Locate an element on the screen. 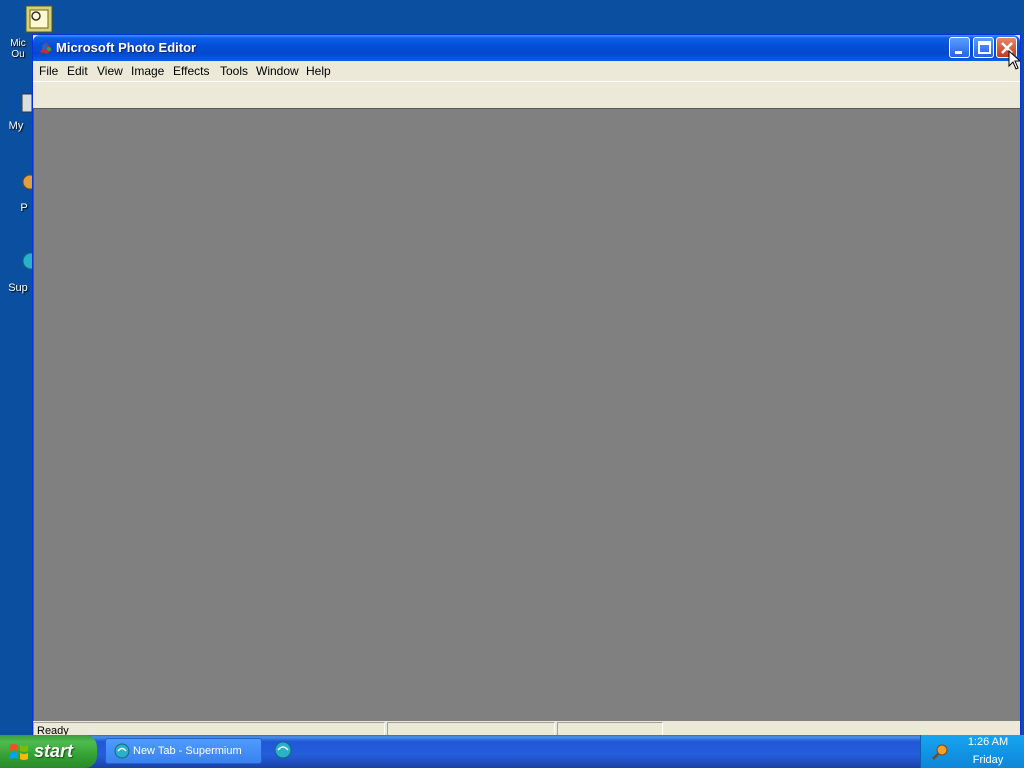  windows-logo-icon is located at coordinates (19, 752).